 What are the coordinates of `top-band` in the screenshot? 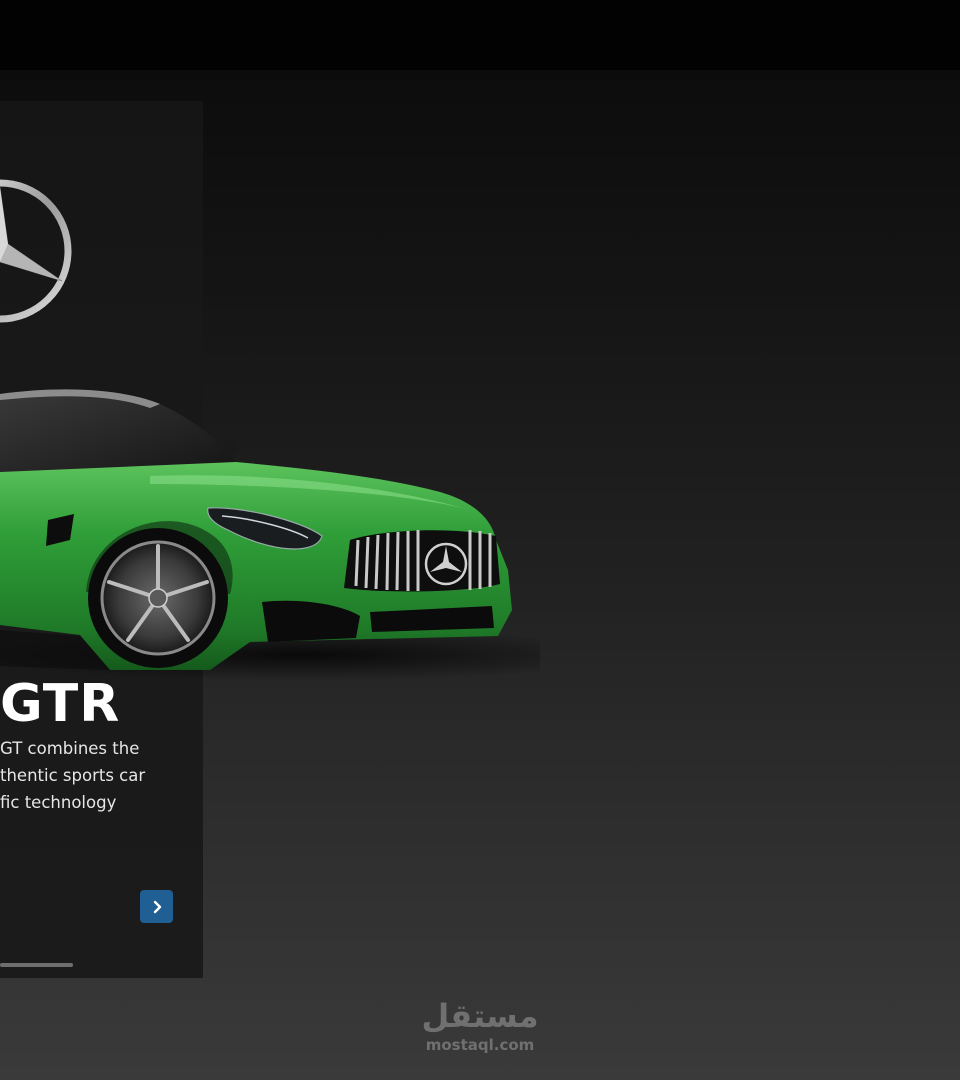 It's located at (480, 35).